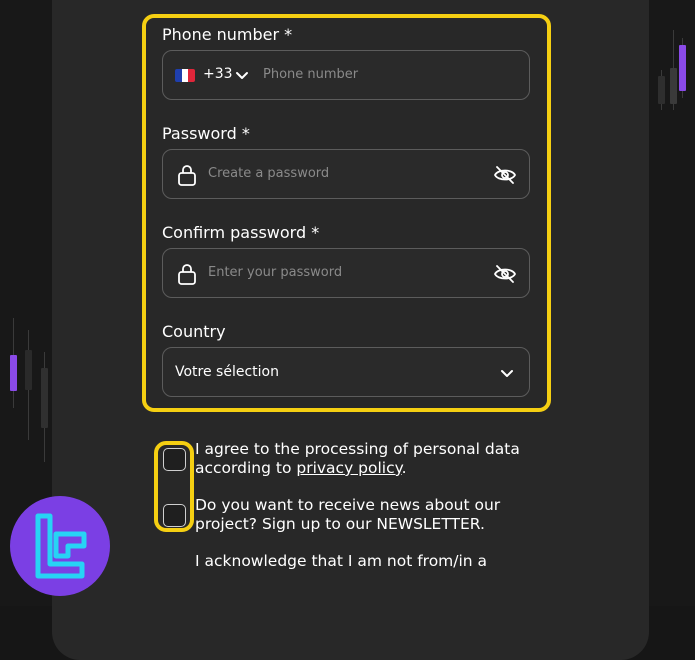 This screenshot has height=660, width=695. I want to click on country-label: Country, so click(194, 331).